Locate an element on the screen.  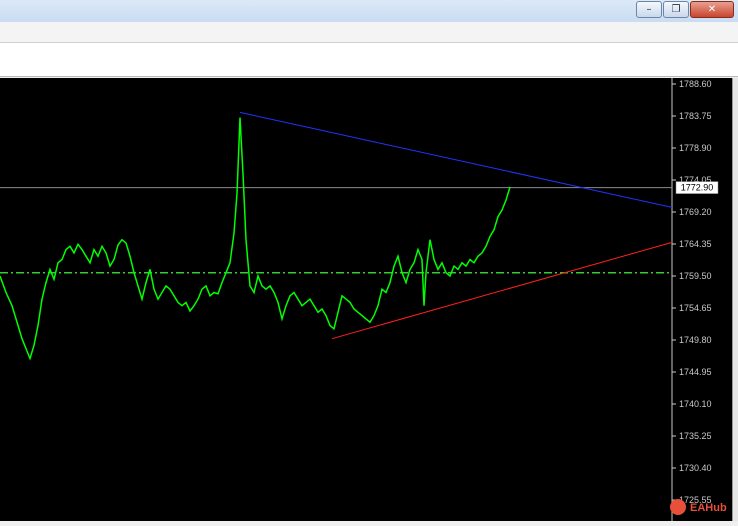
price-label: 1764.35 is located at coordinates (695, 244).